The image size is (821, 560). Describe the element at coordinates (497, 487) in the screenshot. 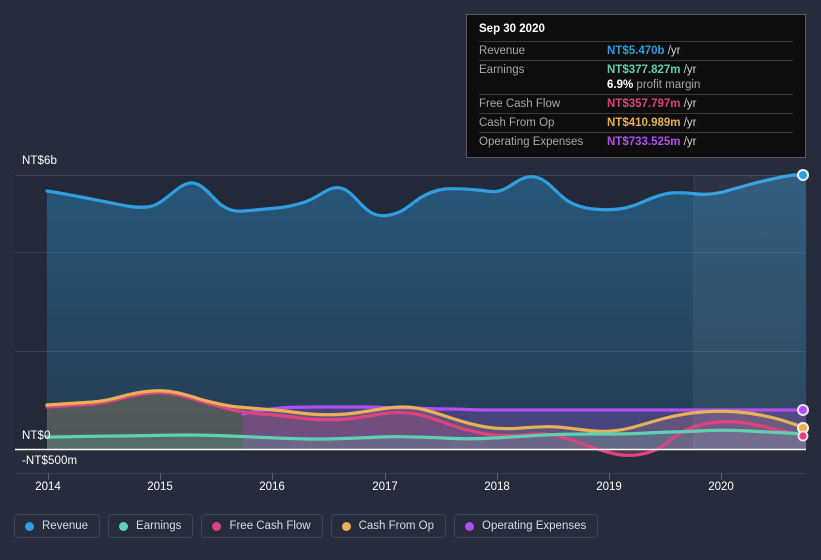

I see `x-axis-tick-2018: 2018` at that location.